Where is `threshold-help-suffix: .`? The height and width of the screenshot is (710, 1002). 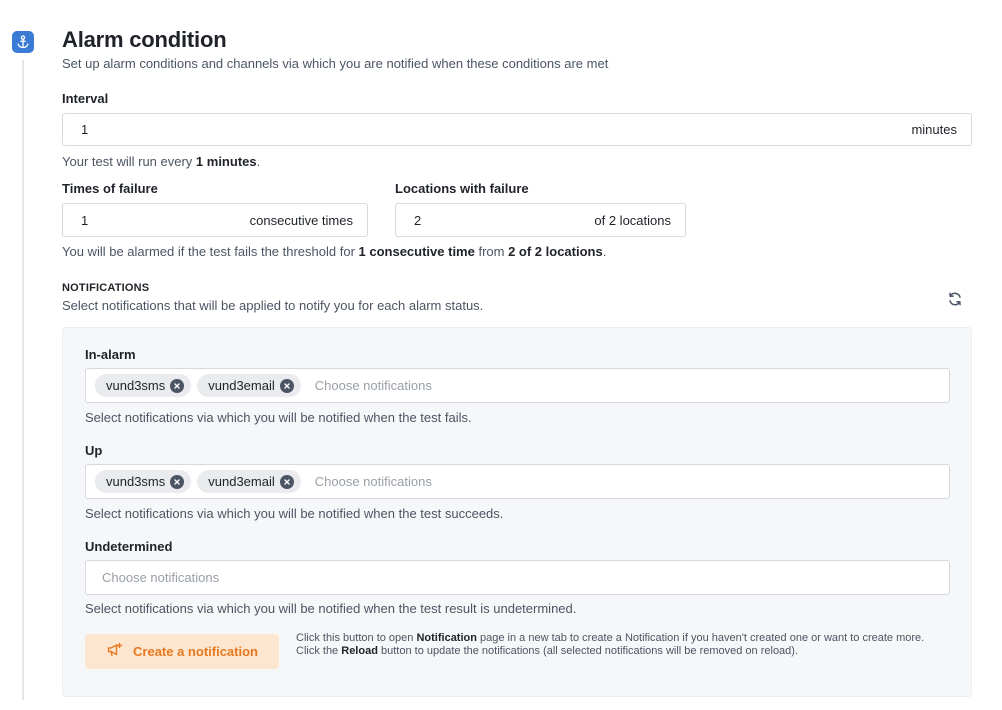 threshold-help-suffix: . is located at coordinates (604, 251).